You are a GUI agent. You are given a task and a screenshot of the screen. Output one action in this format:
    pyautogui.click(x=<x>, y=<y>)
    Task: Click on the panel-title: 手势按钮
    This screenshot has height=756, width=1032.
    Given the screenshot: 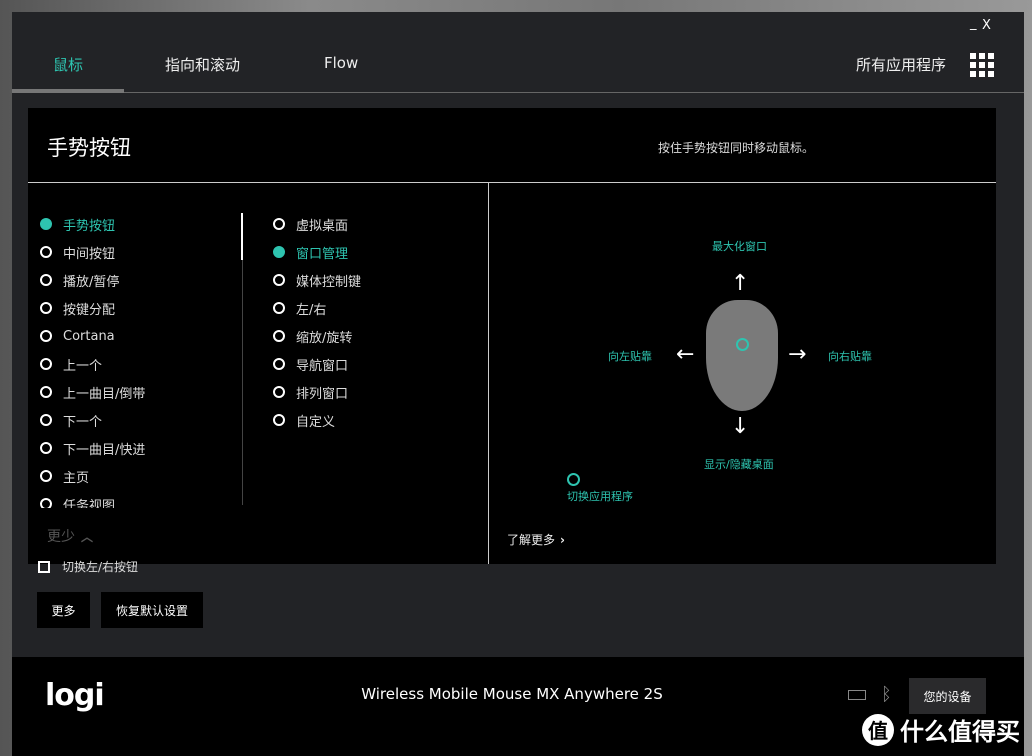 What is the action you would take?
    pyautogui.click(x=89, y=148)
    